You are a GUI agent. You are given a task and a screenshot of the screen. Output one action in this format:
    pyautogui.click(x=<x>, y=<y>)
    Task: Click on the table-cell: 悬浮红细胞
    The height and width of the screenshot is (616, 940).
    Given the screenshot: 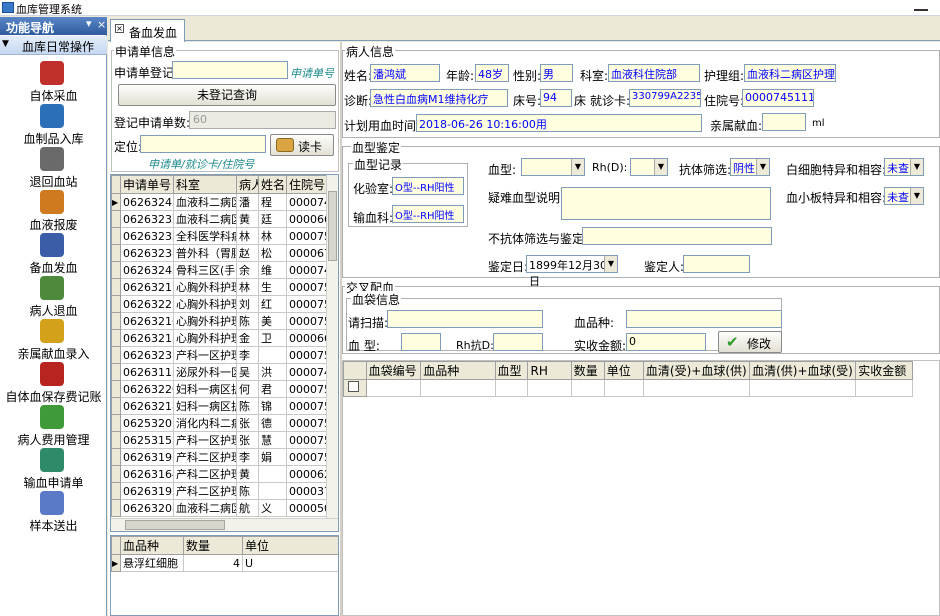 What is the action you would take?
    pyautogui.click(x=152, y=563)
    